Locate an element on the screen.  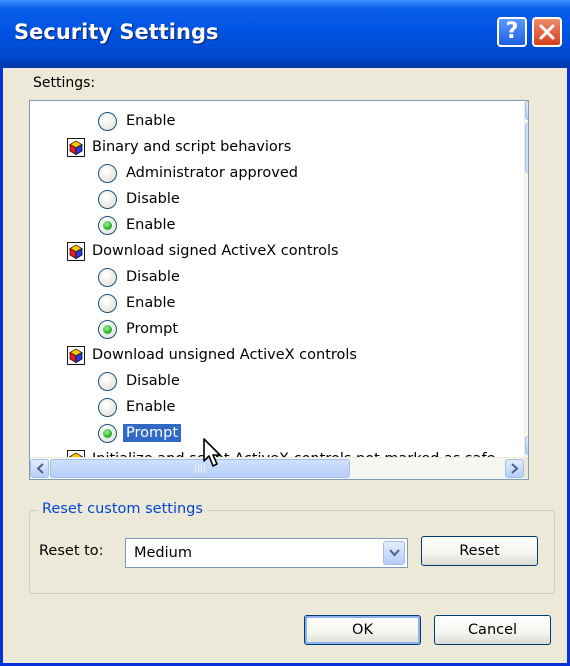
close-button is located at coordinates (547, 32).